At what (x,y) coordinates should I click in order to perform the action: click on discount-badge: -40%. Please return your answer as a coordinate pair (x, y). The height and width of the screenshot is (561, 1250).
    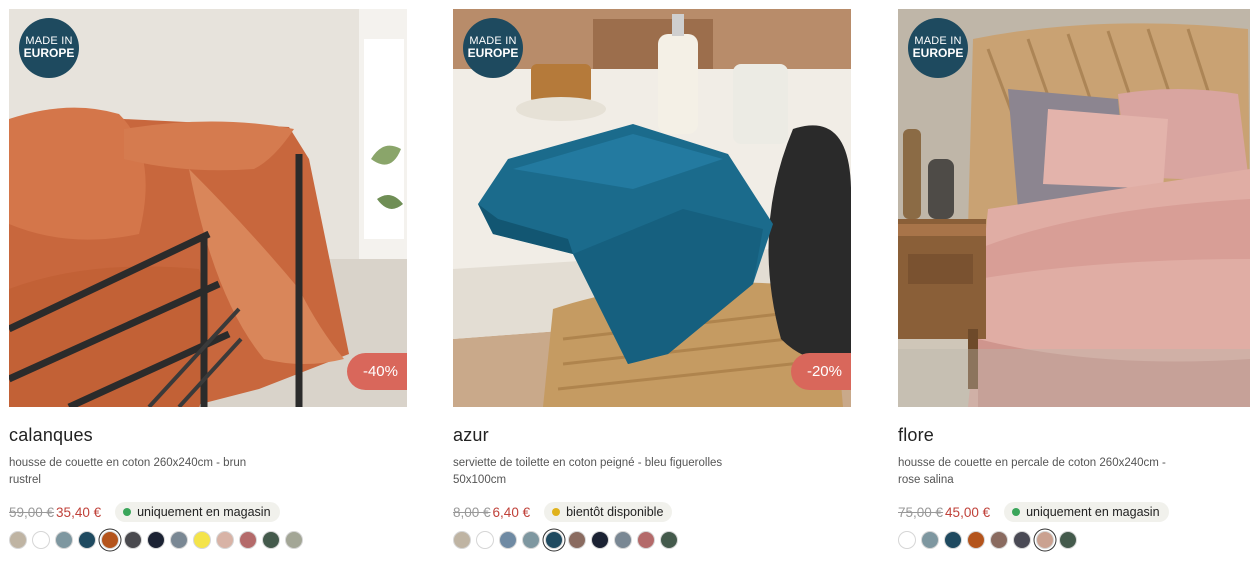
    Looking at the image, I should click on (376, 371).